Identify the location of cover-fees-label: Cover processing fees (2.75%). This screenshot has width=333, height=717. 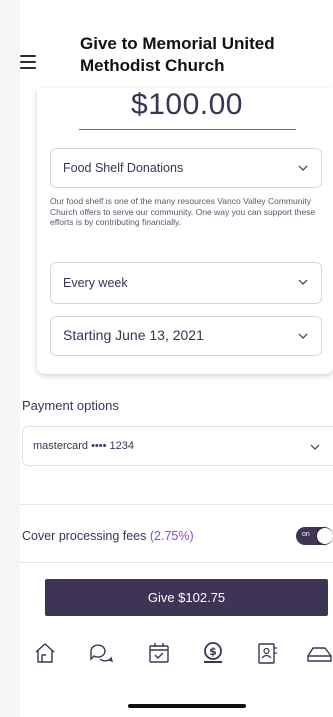
(108, 536).